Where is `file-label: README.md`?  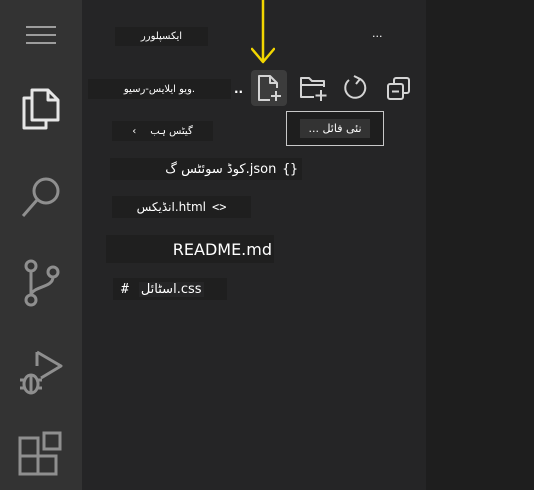
file-label: README.md is located at coordinates (222, 249).